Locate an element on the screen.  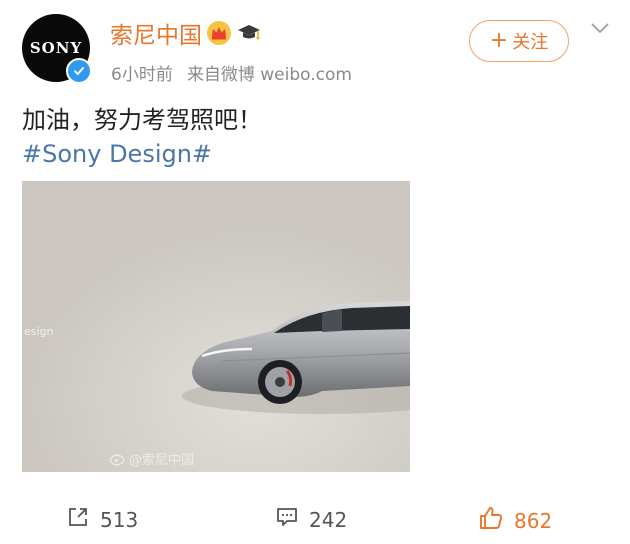
like-button: 862 is located at coordinates (515, 520).